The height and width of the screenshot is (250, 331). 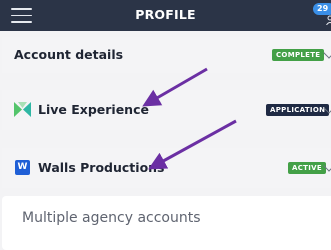 What do you see at coordinates (22, 109) in the screenshot?
I see `live-experience-logo-icon` at bounding box center [22, 109].